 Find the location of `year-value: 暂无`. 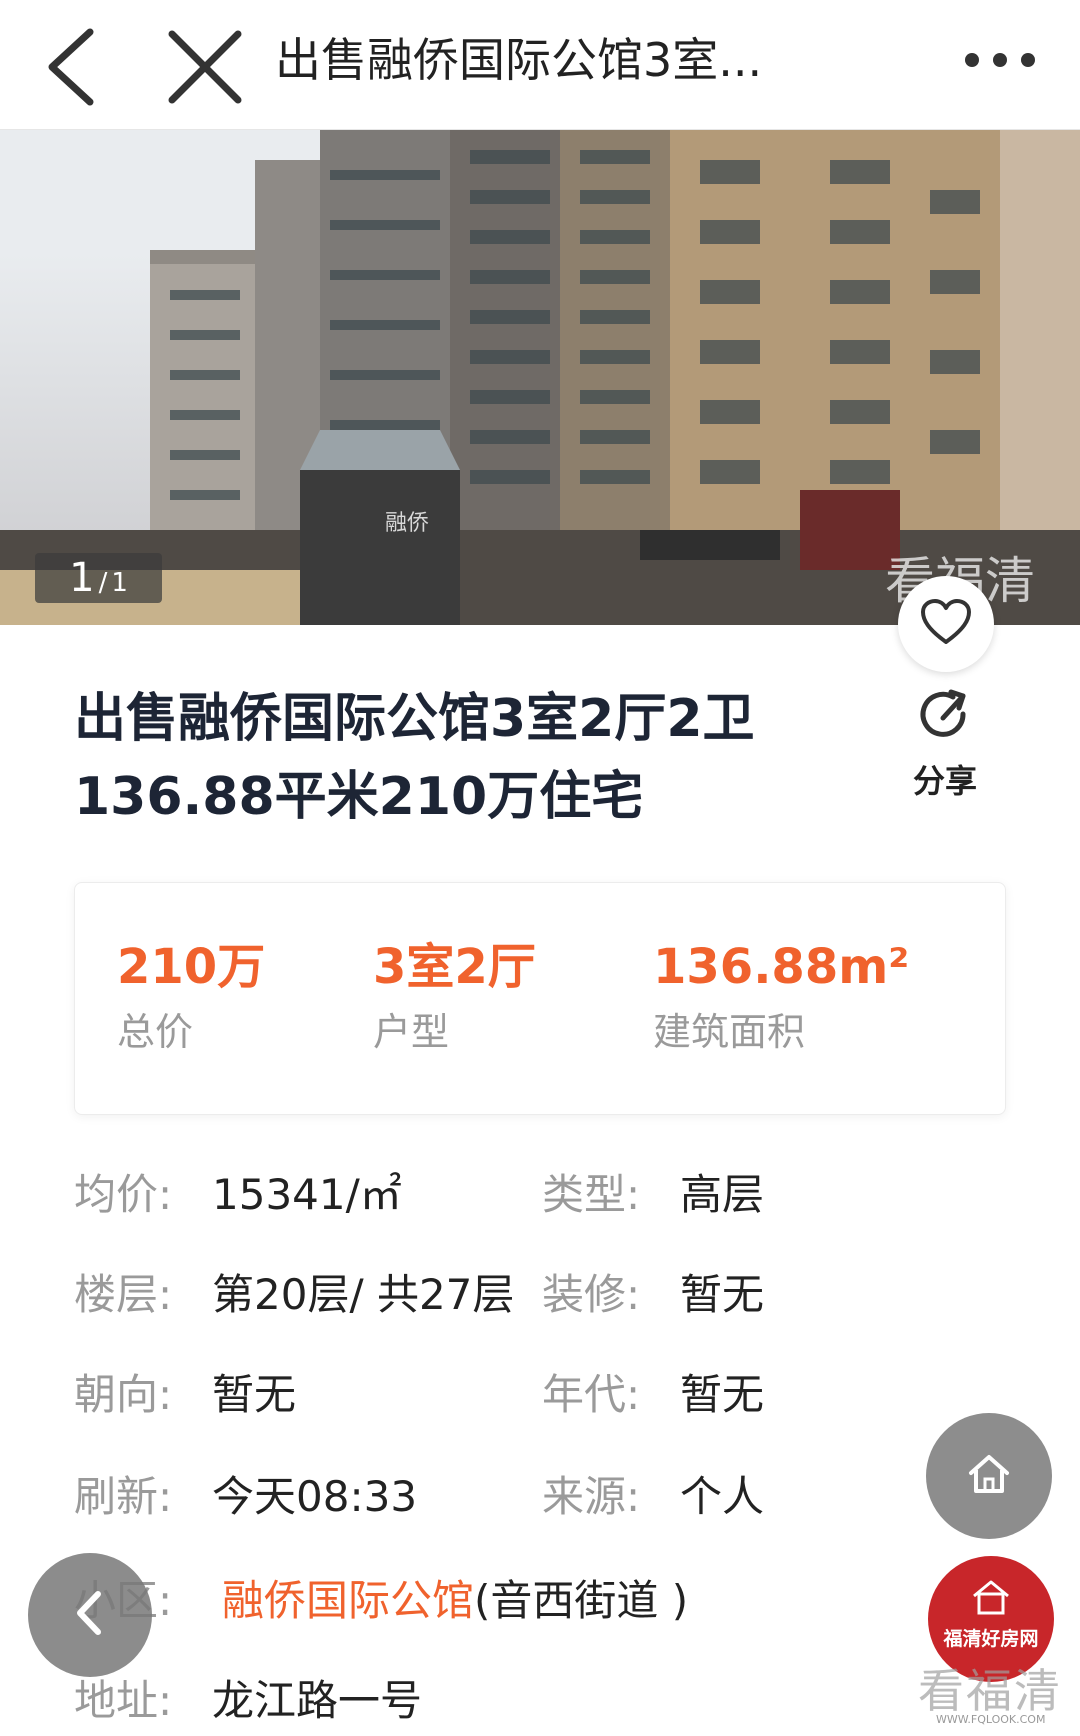

year-value: 暂无 is located at coordinates (722, 1394).